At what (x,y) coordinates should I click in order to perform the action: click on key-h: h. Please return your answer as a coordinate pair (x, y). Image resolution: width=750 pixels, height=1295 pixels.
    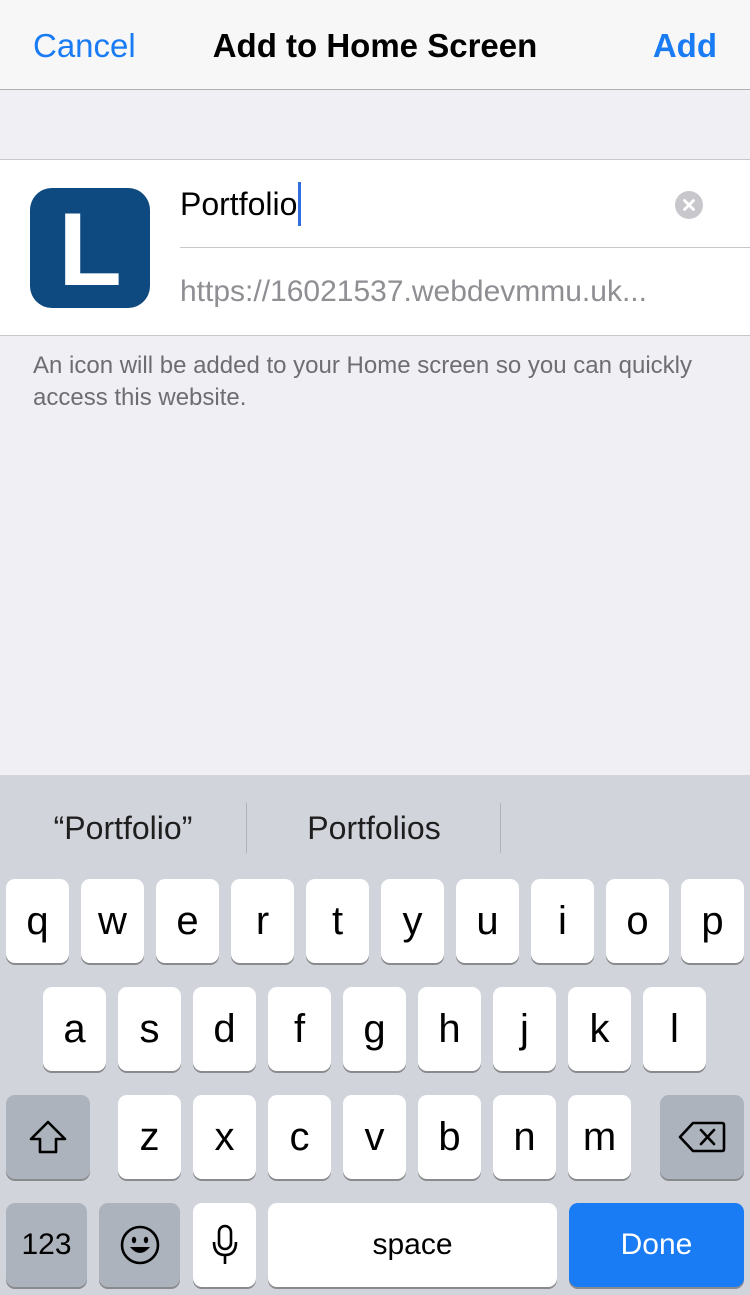
    Looking at the image, I should click on (449, 1029).